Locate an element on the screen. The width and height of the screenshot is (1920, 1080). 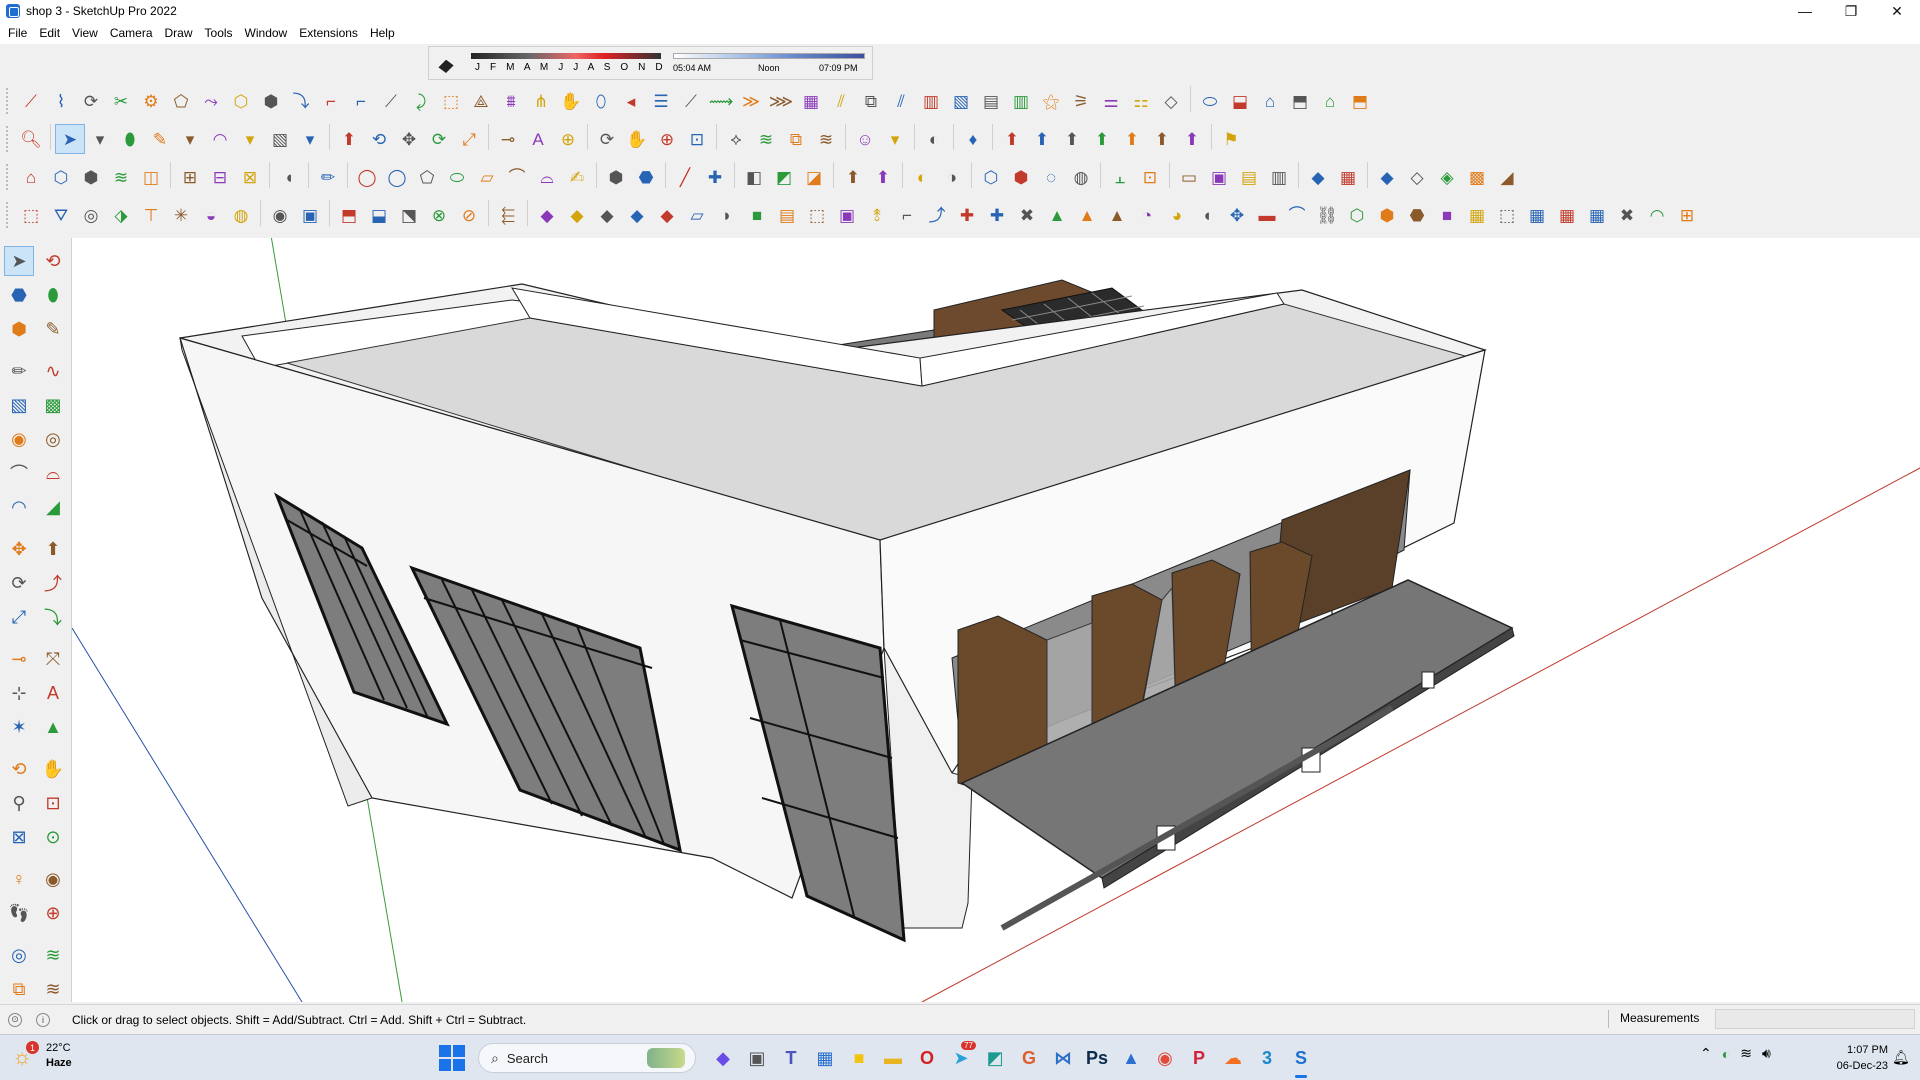
large-tool-icon: ⊡ is located at coordinates (53, 803).